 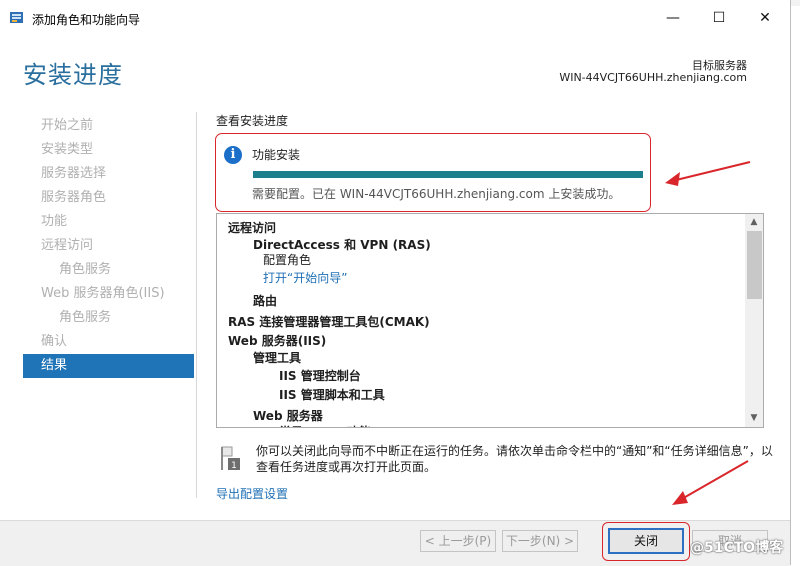 What do you see at coordinates (108, 342) in the screenshot?
I see `nav-item: 确认` at bounding box center [108, 342].